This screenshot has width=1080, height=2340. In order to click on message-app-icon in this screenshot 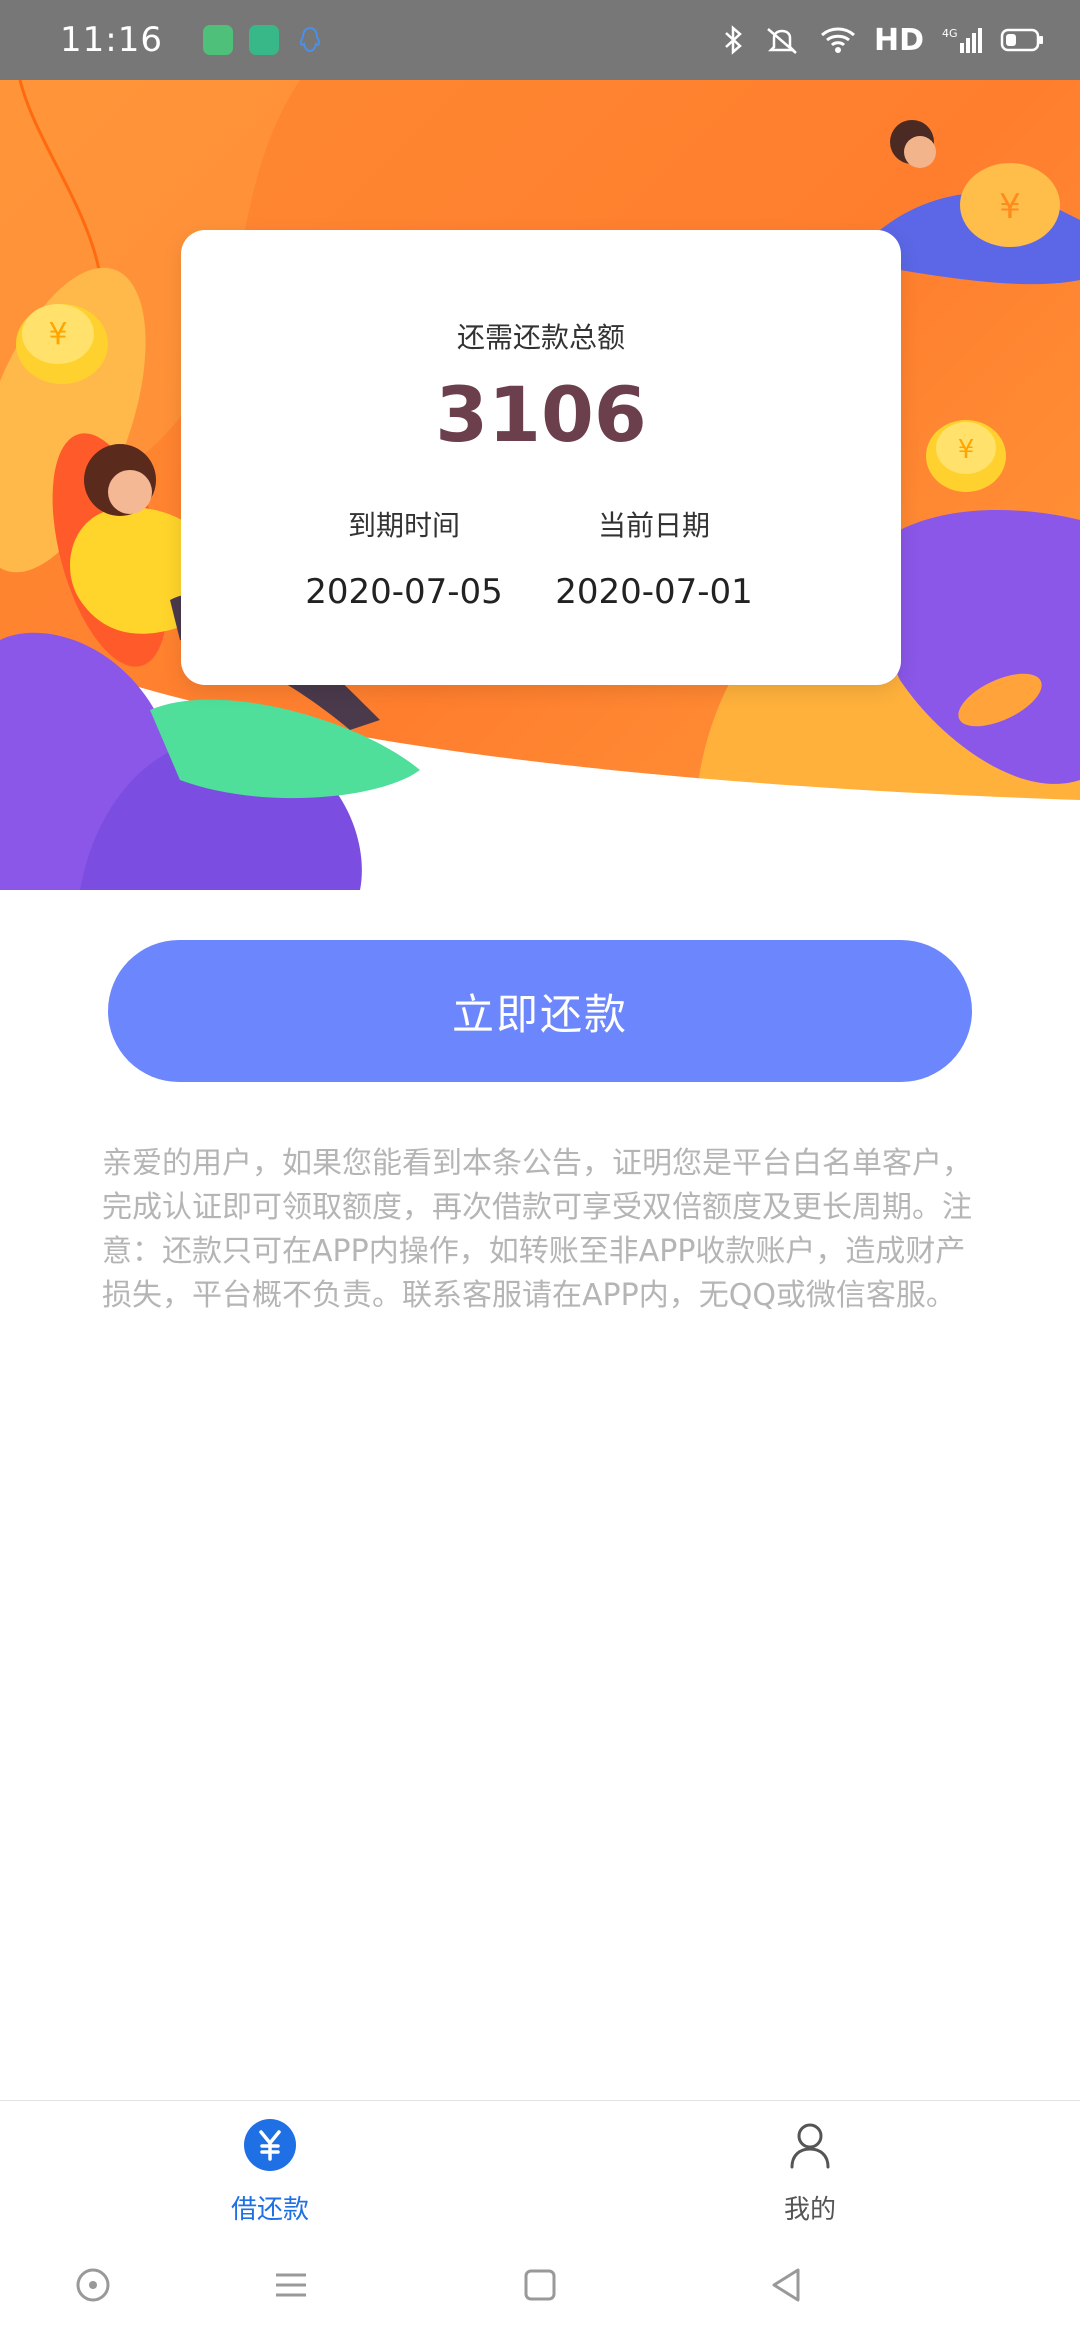, I will do `click(217, 40)`.